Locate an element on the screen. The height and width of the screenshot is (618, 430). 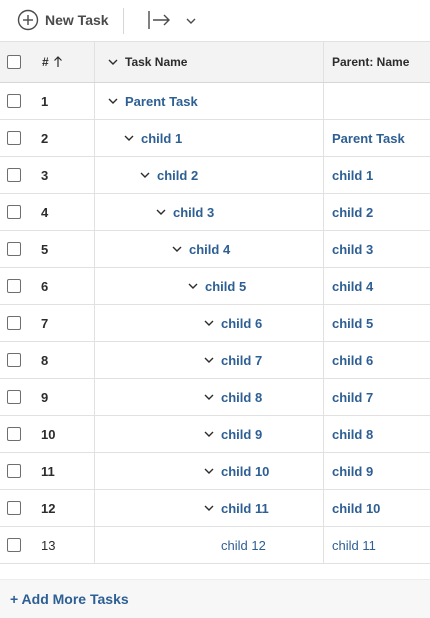
parent-name-link: child 6 is located at coordinates (352, 360).